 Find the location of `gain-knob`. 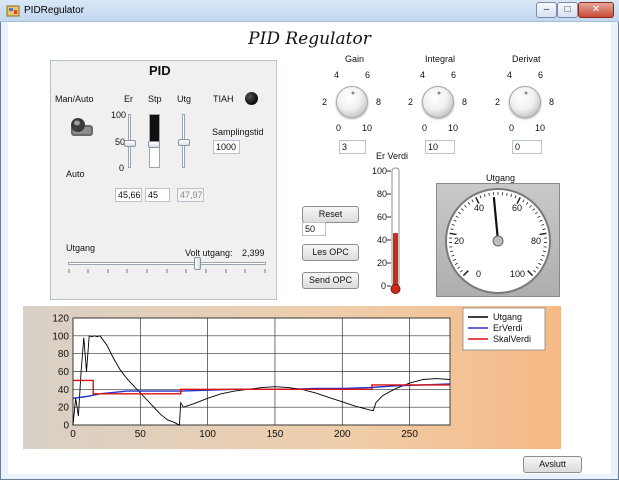

gain-knob is located at coordinates (352, 102).